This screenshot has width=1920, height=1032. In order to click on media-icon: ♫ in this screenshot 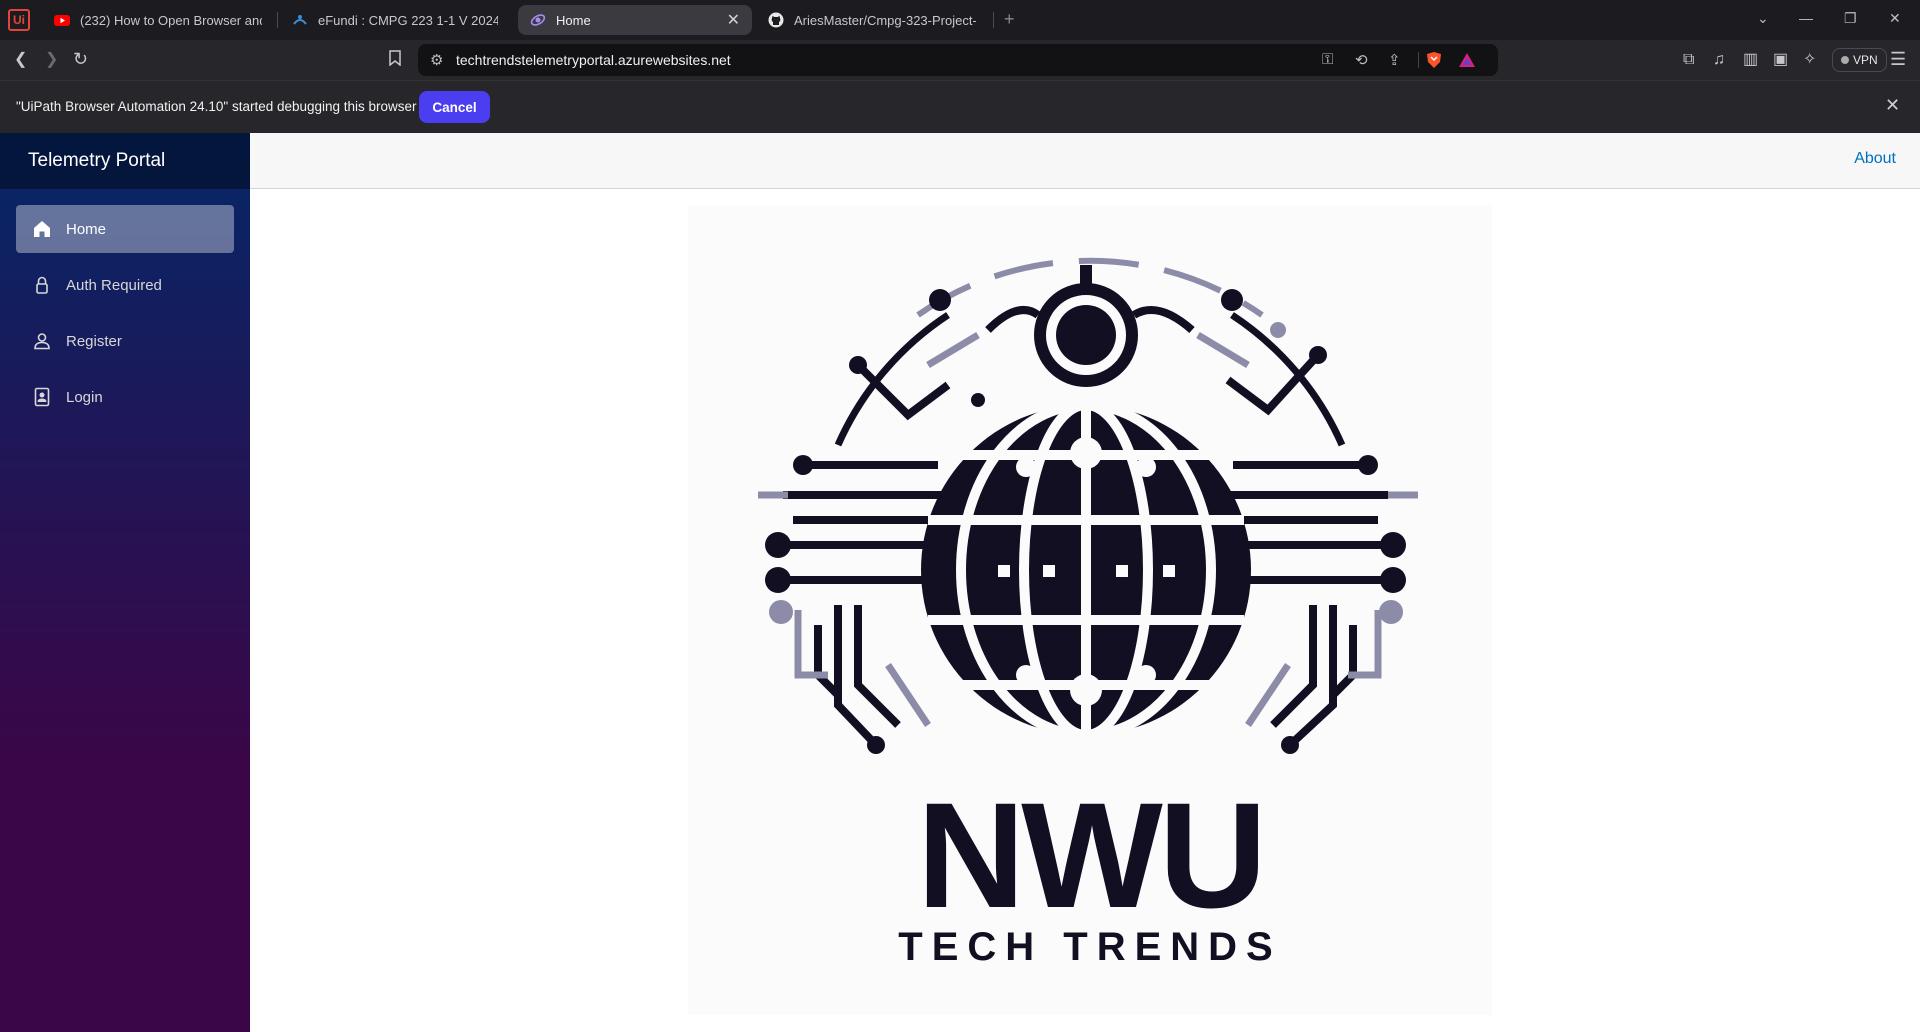, I will do `click(1719, 60)`.